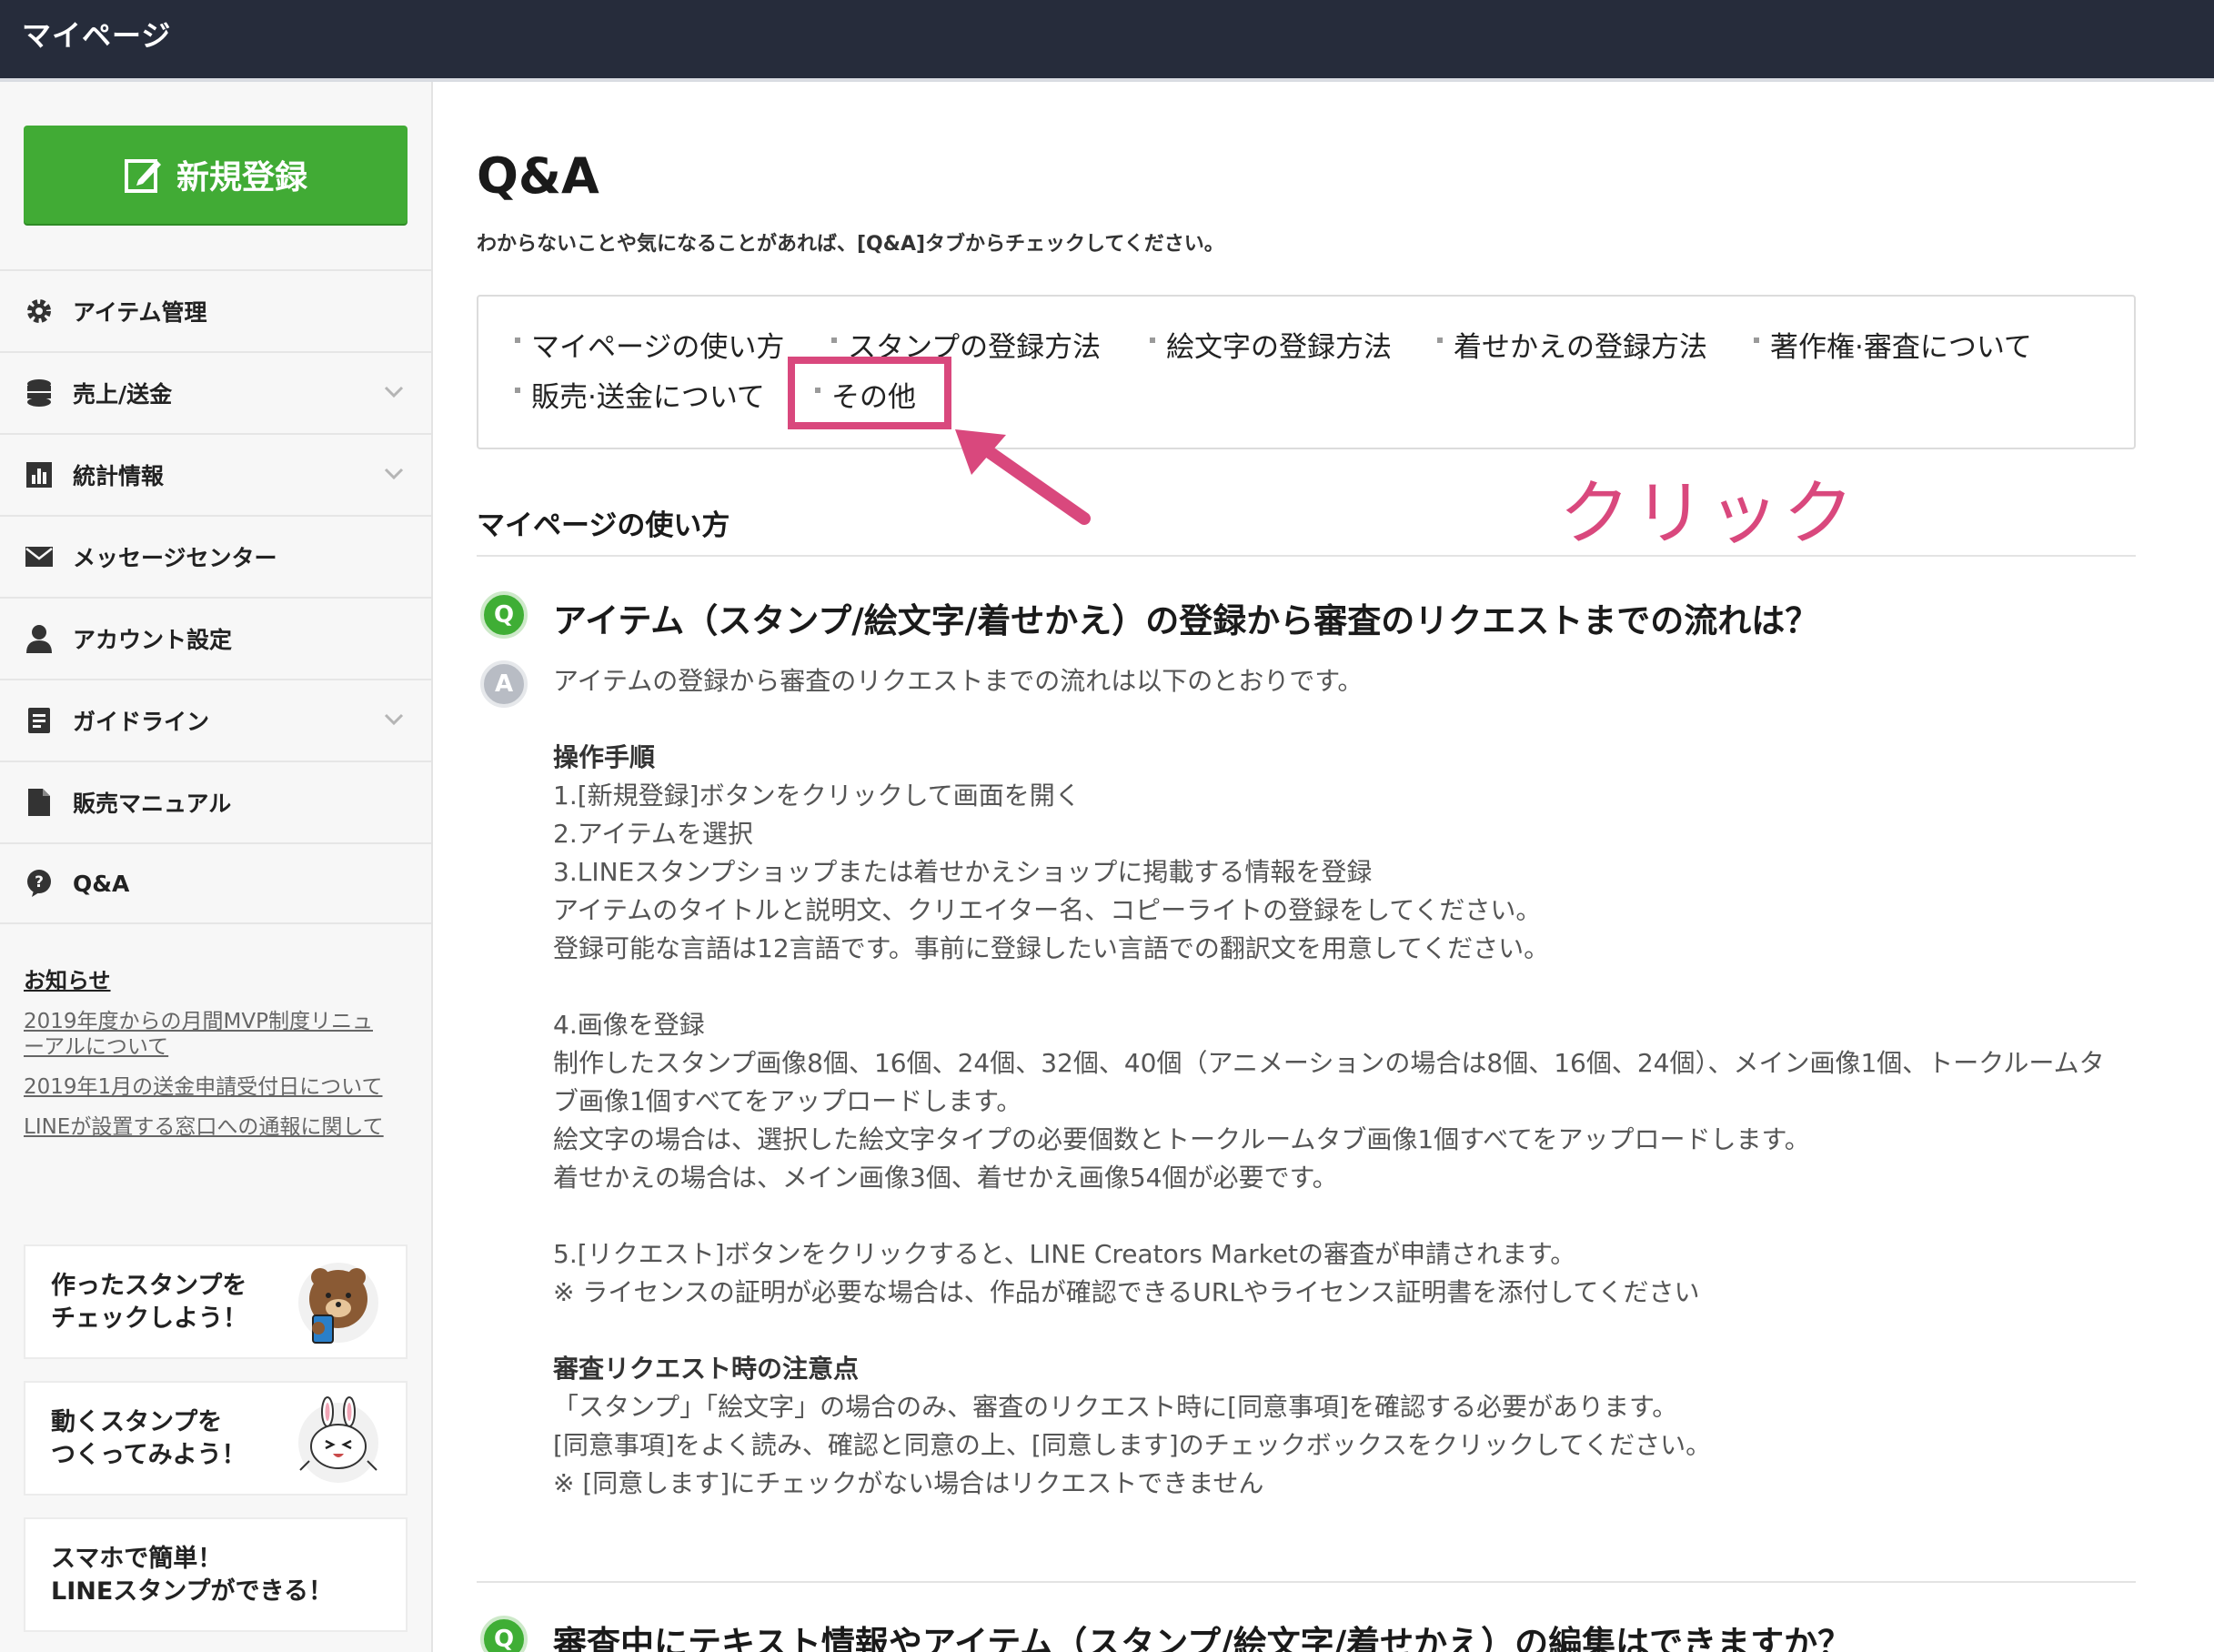 The image size is (2214, 1652). I want to click on tab-mypage-usage: マイページの使い方, so click(649, 344).